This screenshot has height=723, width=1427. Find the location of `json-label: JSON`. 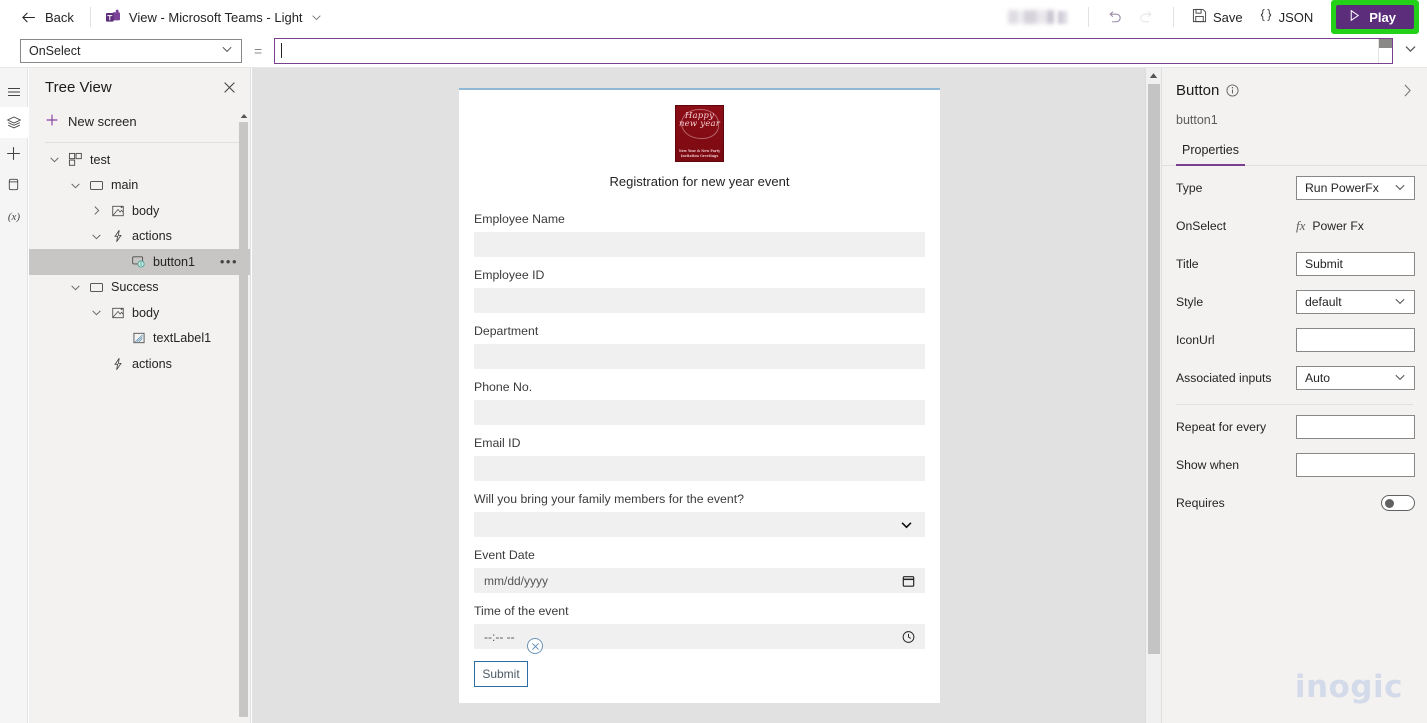

json-label: JSON is located at coordinates (1296, 17).